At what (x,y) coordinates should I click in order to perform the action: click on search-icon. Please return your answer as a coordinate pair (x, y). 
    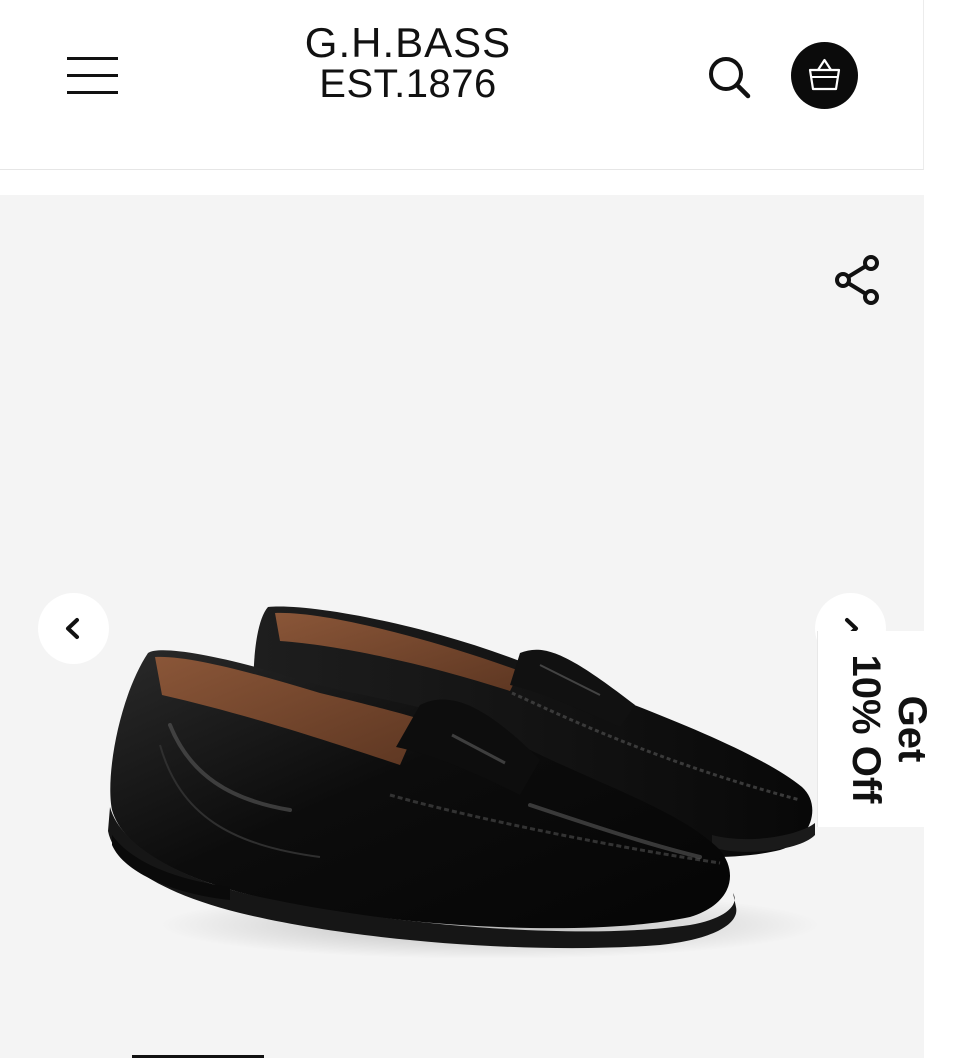
    Looking at the image, I should click on (729, 77).